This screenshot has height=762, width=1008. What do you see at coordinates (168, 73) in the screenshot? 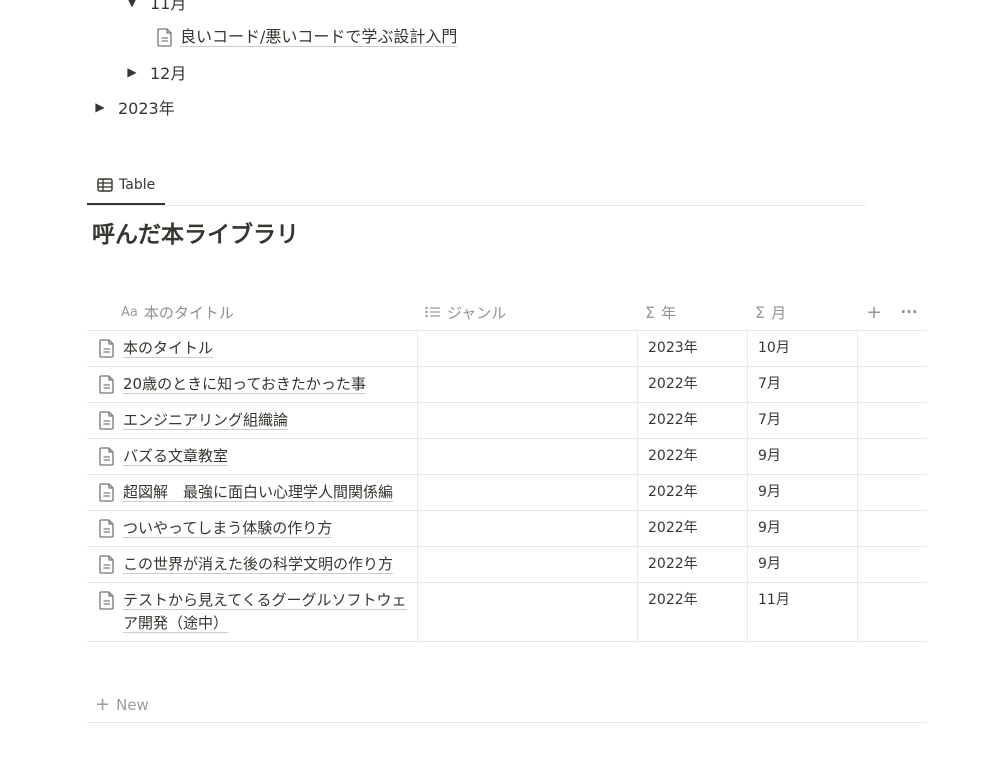
I see `toggle-label: 12月` at bounding box center [168, 73].